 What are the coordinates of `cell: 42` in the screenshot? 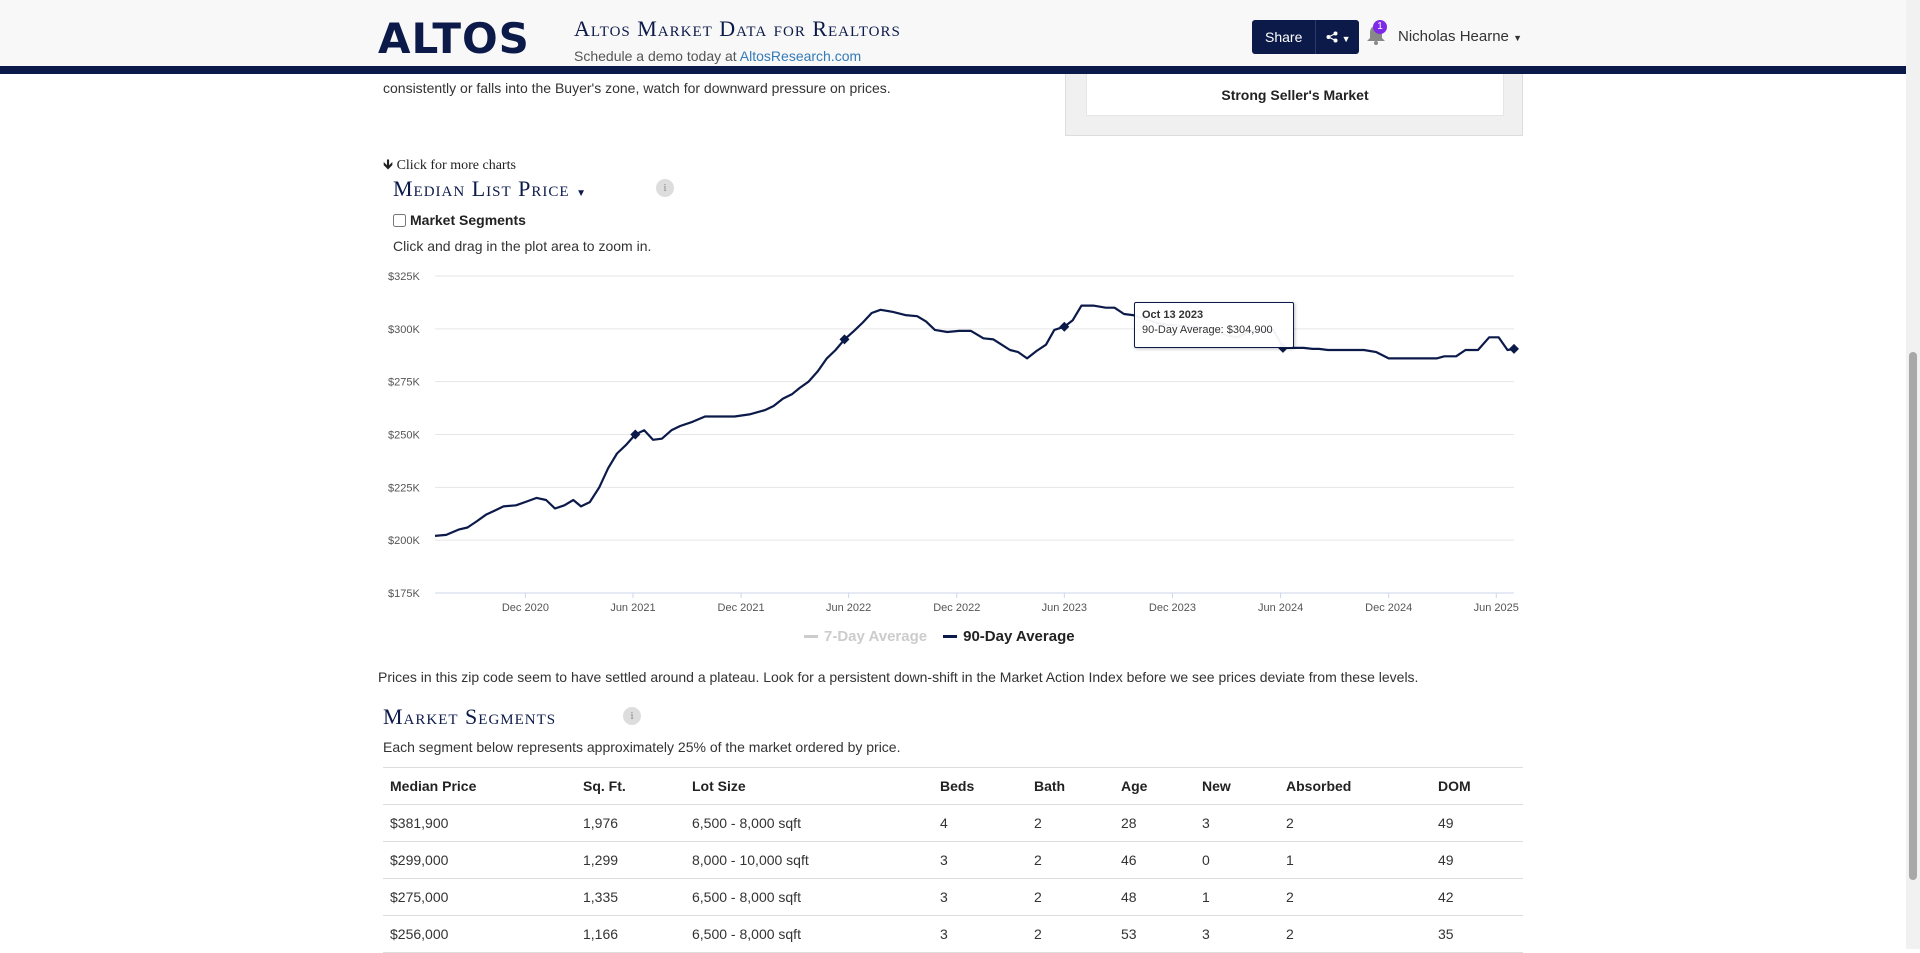 It's located at (1477, 897).